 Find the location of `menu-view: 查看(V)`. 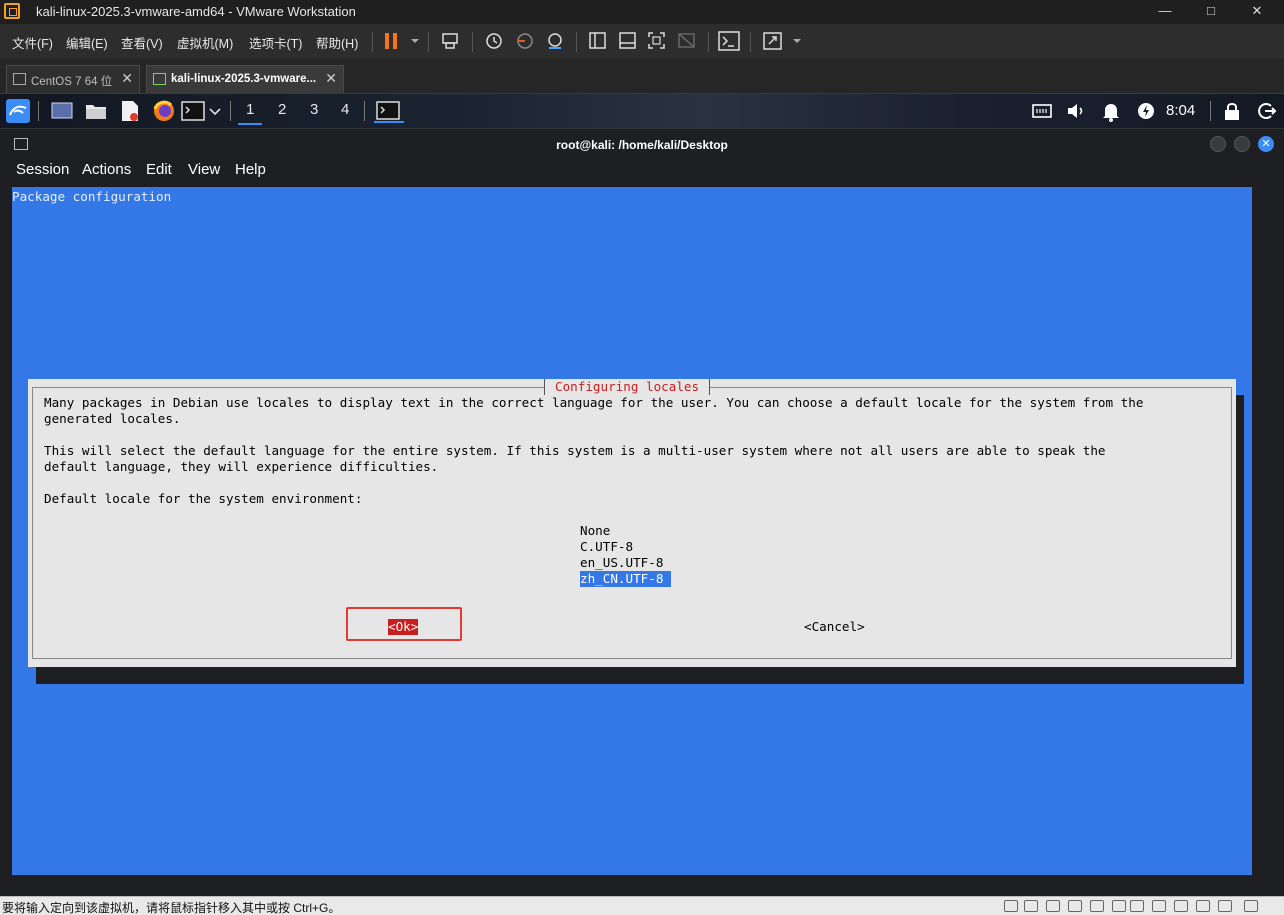

menu-view: 查看(V) is located at coordinates (142, 42).